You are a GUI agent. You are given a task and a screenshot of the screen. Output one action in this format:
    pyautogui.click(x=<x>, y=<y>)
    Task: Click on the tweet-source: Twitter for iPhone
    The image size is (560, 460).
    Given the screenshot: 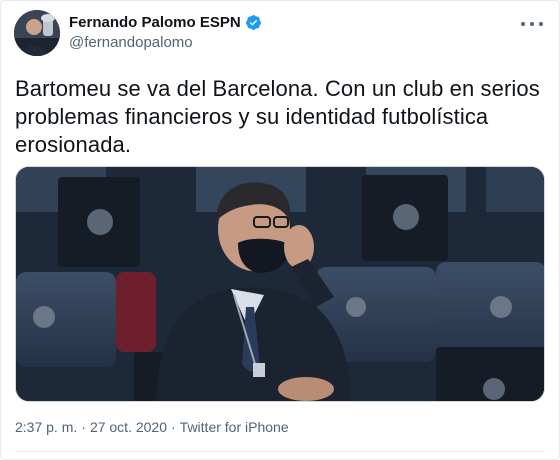 What is the action you would take?
    pyautogui.click(x=234, y=427)
    